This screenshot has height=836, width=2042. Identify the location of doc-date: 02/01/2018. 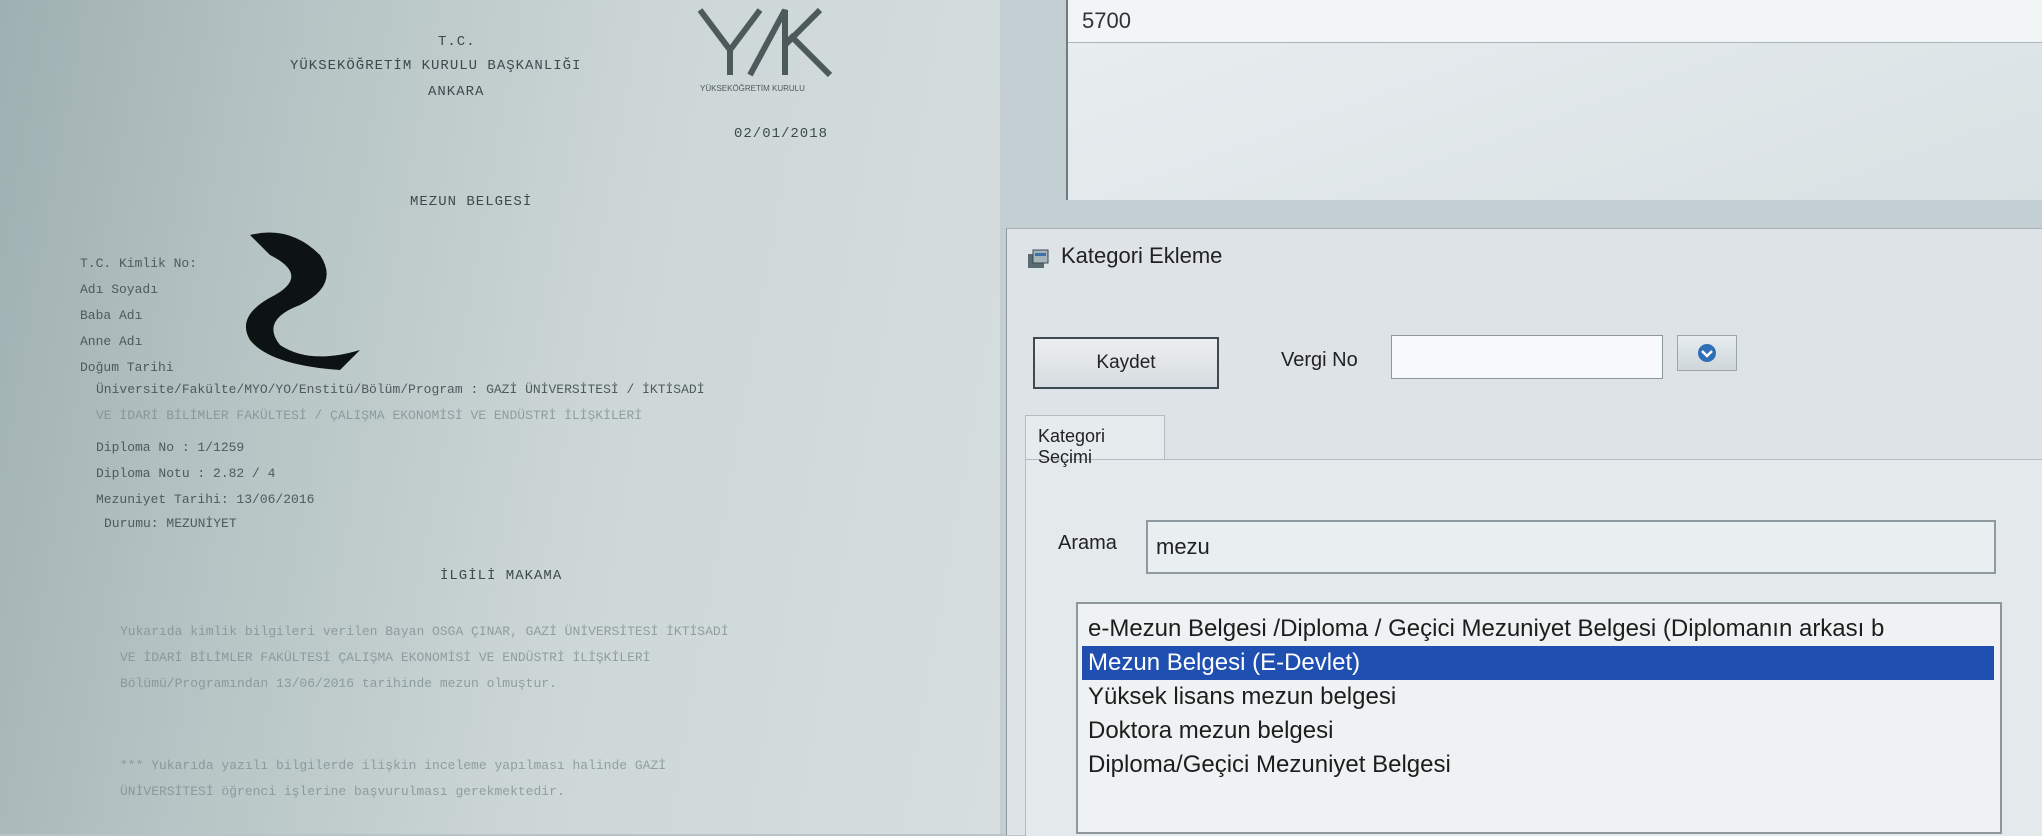
(781, 134).